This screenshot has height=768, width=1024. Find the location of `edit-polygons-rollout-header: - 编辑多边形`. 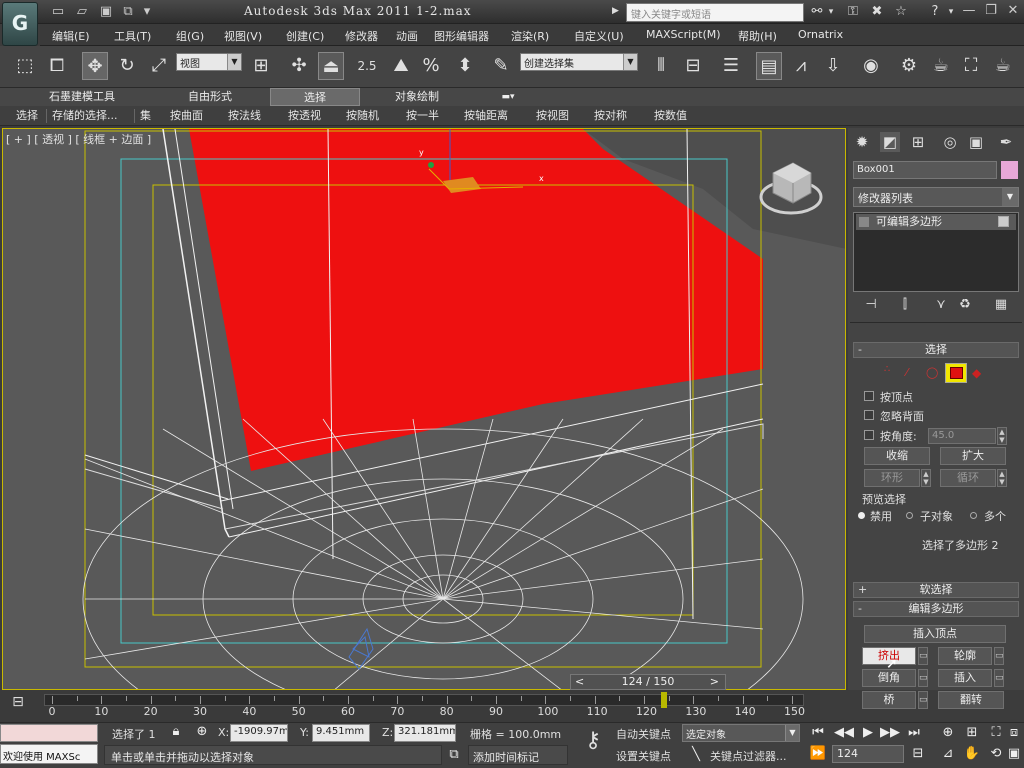

edit-polygons-rollout-header: - 编辑多边形 is located at coordinates (936, 609).